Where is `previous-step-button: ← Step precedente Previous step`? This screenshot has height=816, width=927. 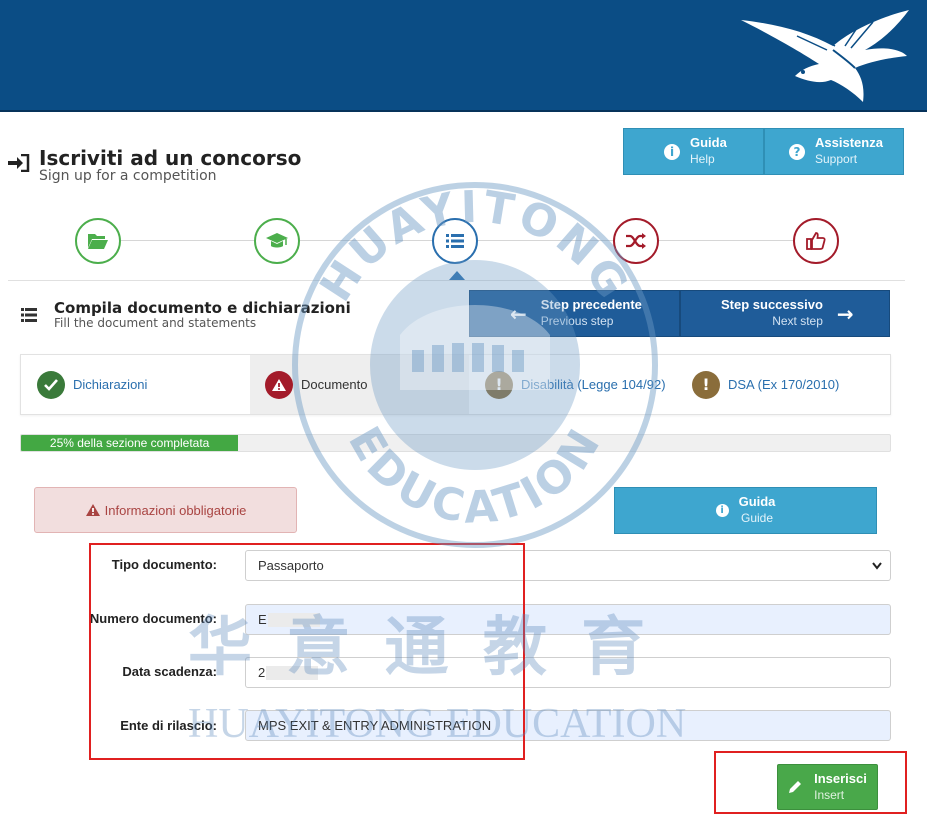
previous-step-button: ← Step precedente Previous step is located at coordinates (574, 313).